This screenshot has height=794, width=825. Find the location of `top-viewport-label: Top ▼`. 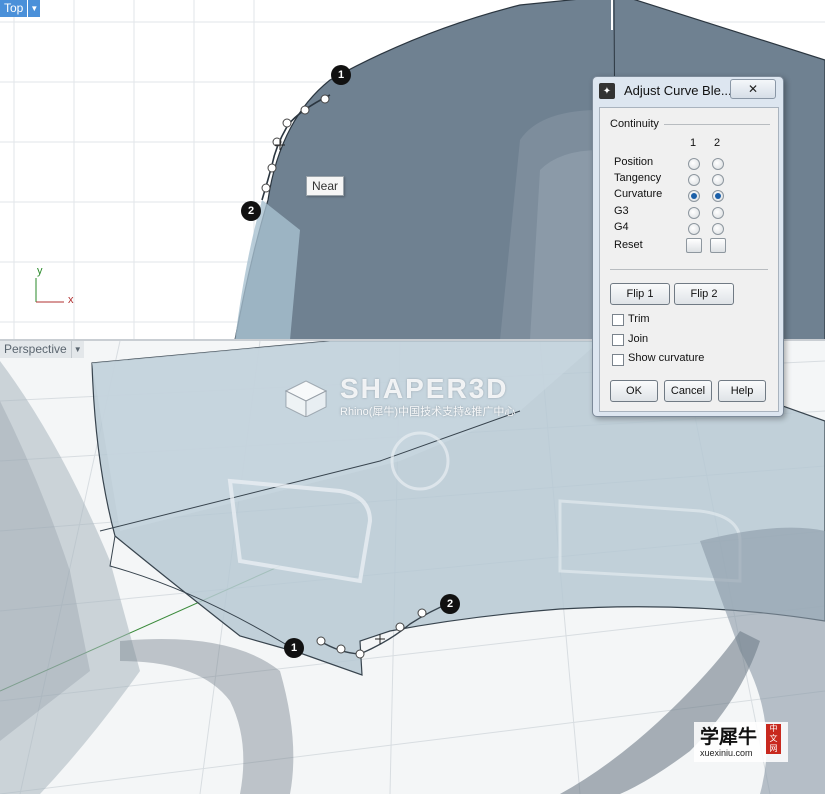

top-viewport-label: Top ▼ is located at coordinates (20, 8).